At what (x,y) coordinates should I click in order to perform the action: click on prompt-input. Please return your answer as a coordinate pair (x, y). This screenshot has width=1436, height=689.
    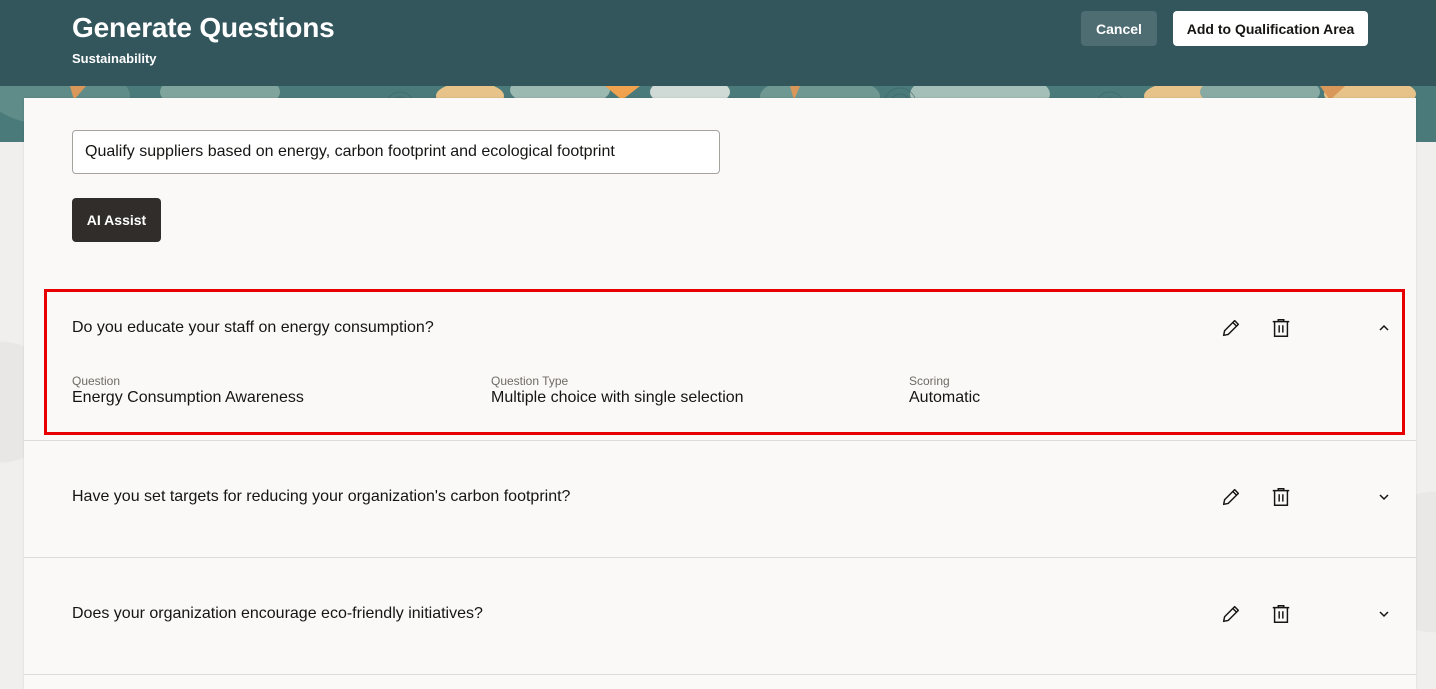
    Looking at the image, I should click on (396, 152).